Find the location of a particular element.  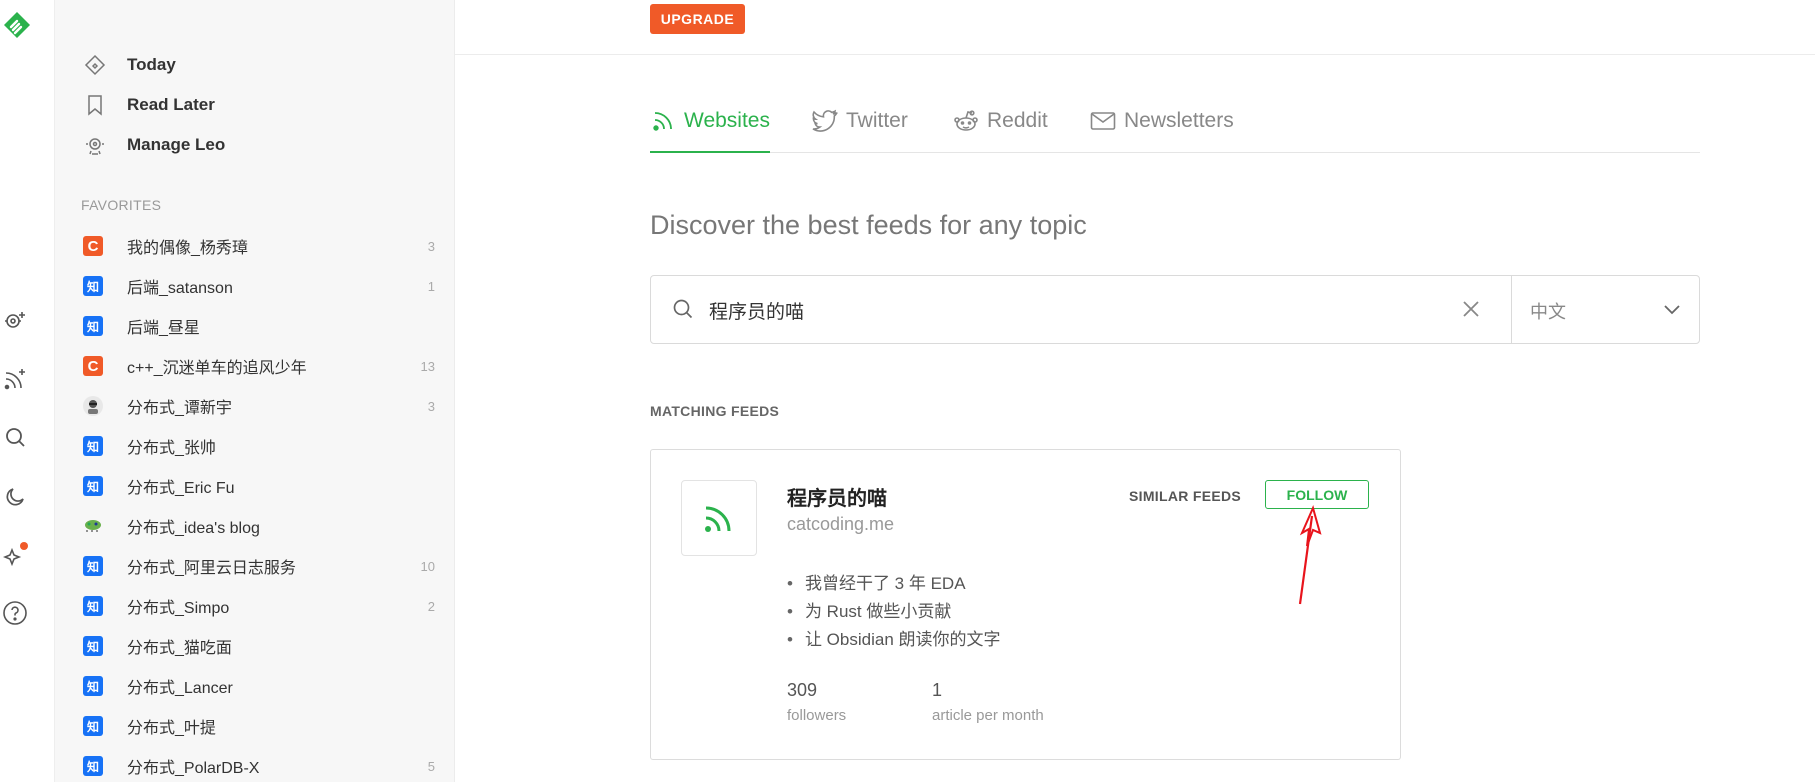

article-item: 为 Rust 做些小贡献 is located at coordinates (894, 612).